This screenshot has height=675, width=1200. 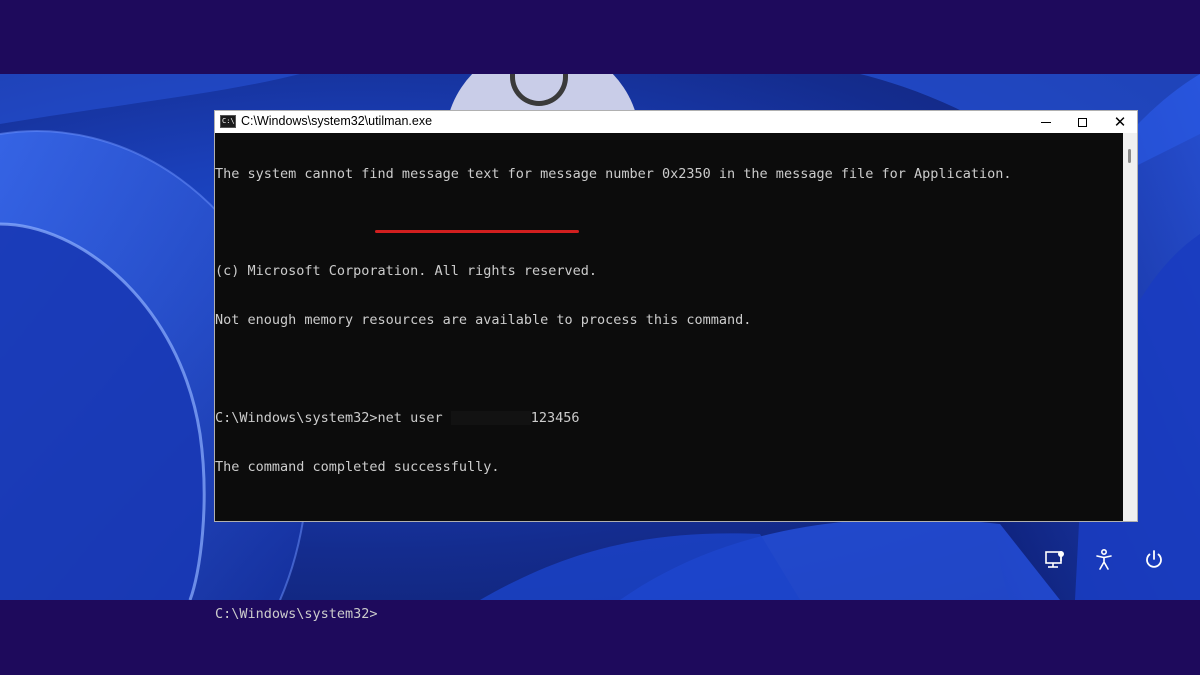 I want to click on network-icon, so click(x=1055, y=560).